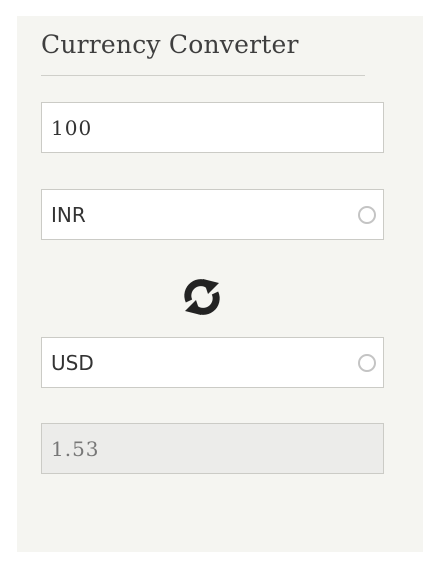 The width and height of the screenshot is (440, 567). I want to click on to-currency-label: USD, so click(72, 362).